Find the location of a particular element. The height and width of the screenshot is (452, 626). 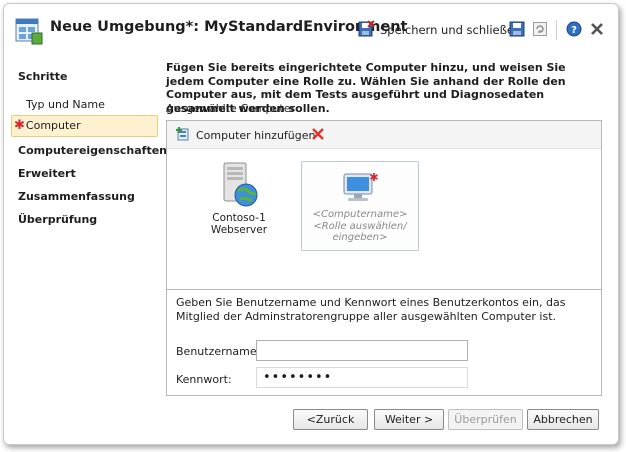

step-summary: Zusammenfassung is located at coordinates (76, 196).